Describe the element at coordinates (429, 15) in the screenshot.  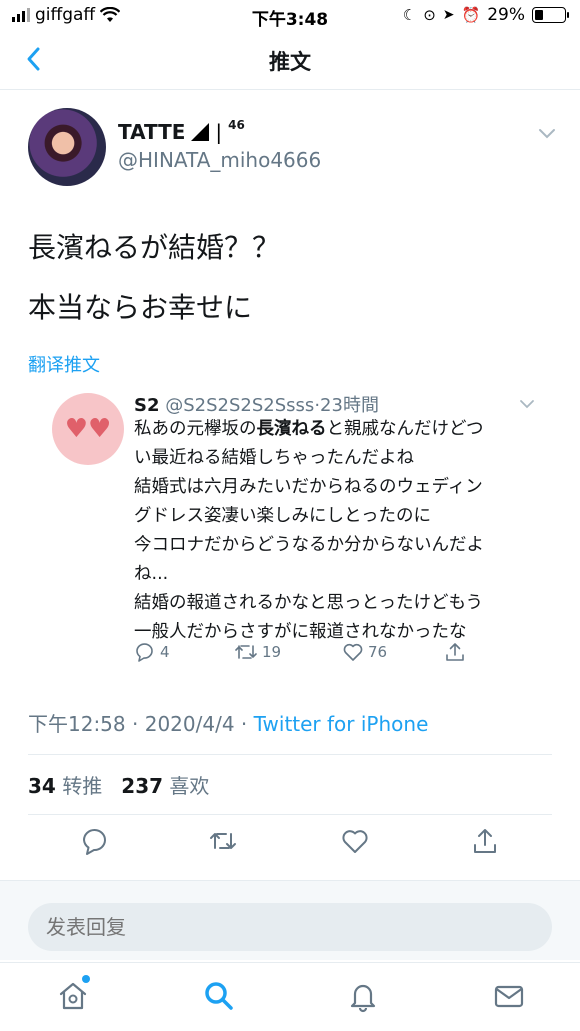
I see `rotation-lock-icon: ⊙` at that location.